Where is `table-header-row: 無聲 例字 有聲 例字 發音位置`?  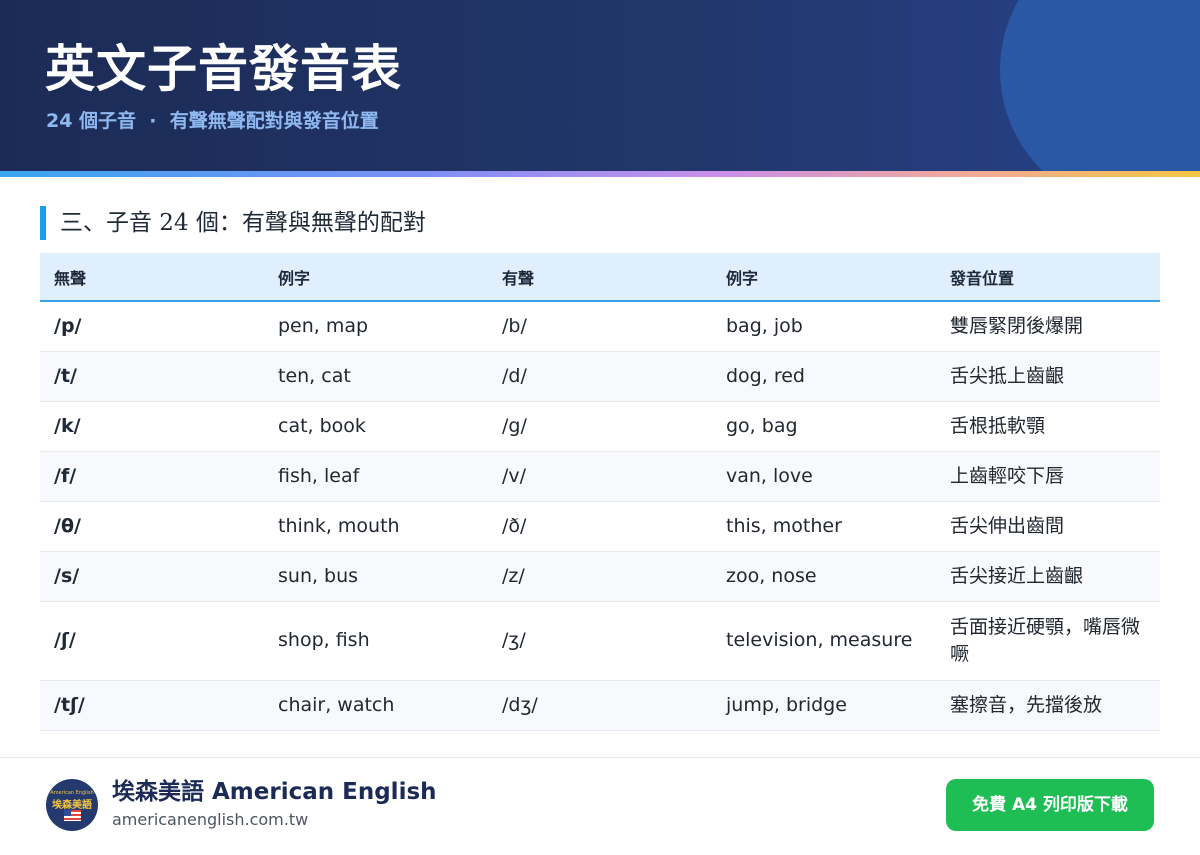 table-header-row: 無聲 例字 有聲 例字 發音位置 is located at coordinates (600, 277).